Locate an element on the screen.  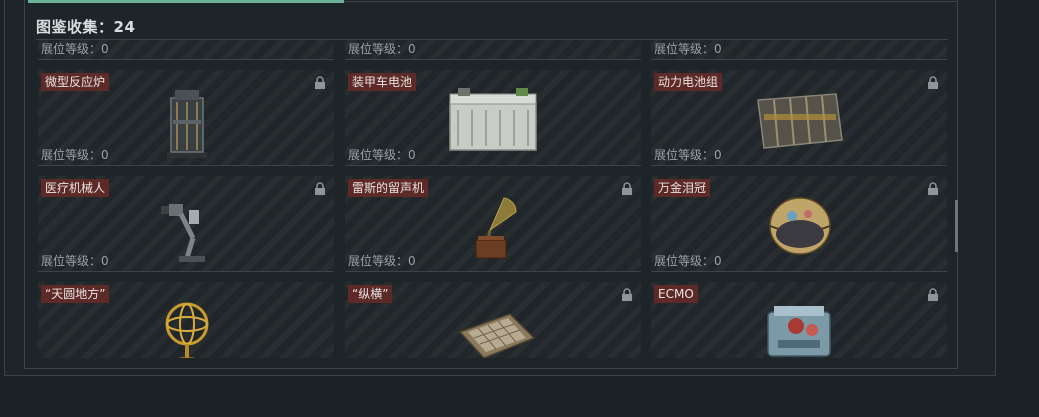
power-battery-pack-image is located at coordinates (800, 121).